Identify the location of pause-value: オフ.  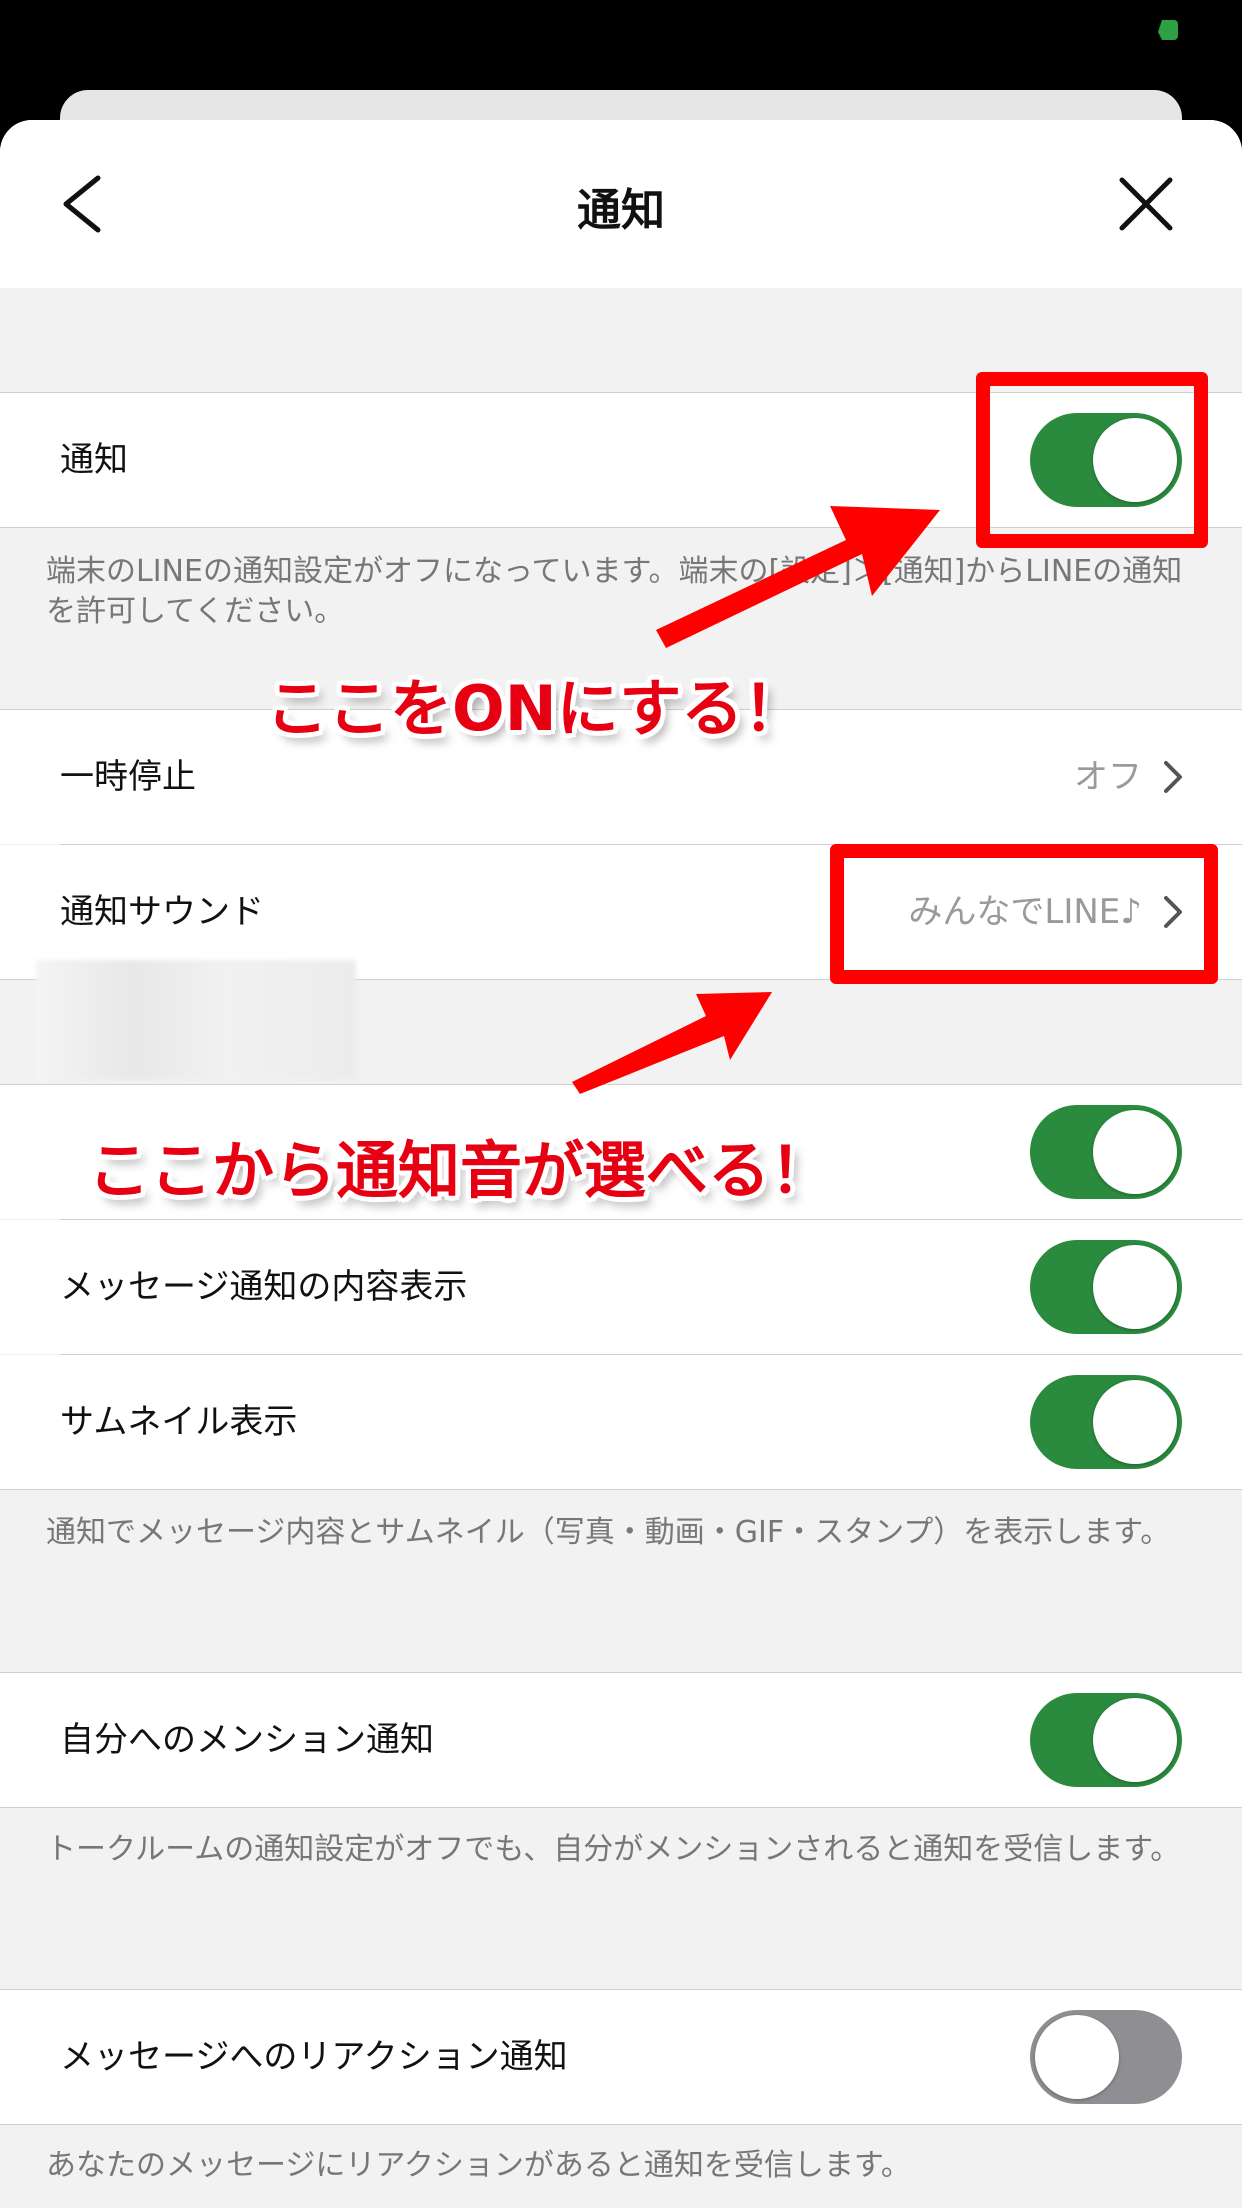
(1108, 777).